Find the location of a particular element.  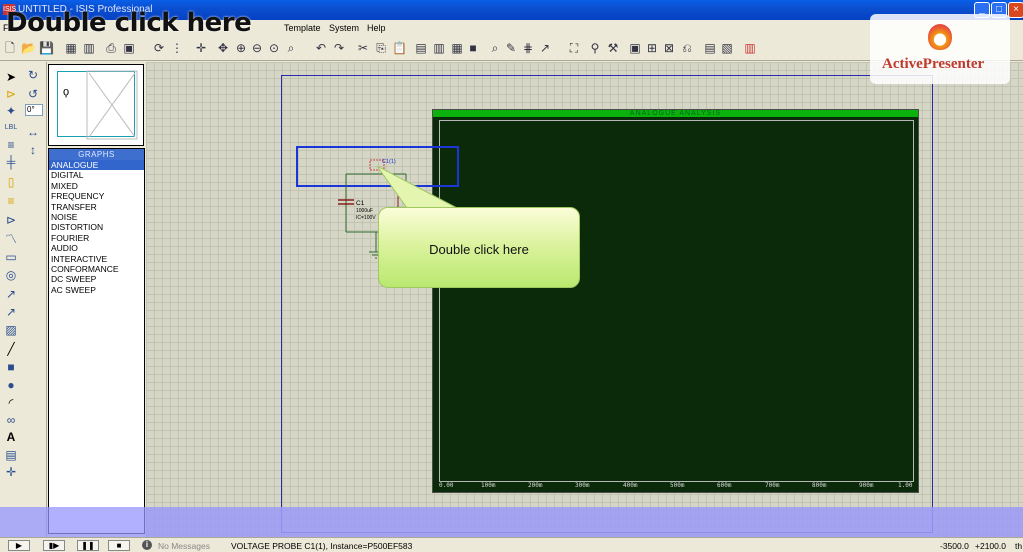

new-file-icon: 🗋 is located at coordinates (10, 48).